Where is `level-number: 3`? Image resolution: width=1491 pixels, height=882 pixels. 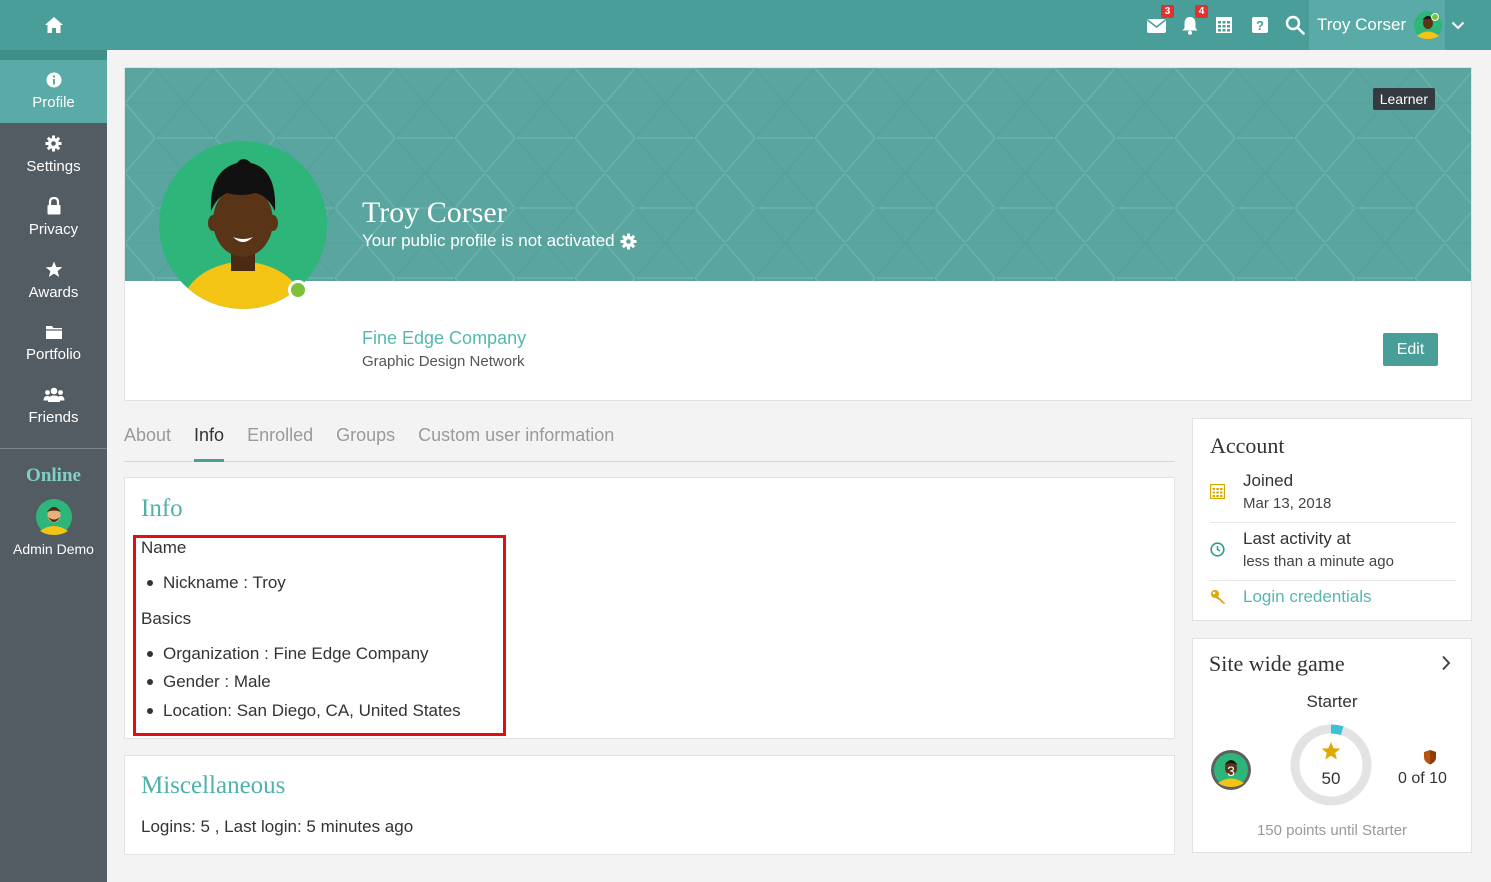 level-number: 3 is located at coordinates (1231, 771).